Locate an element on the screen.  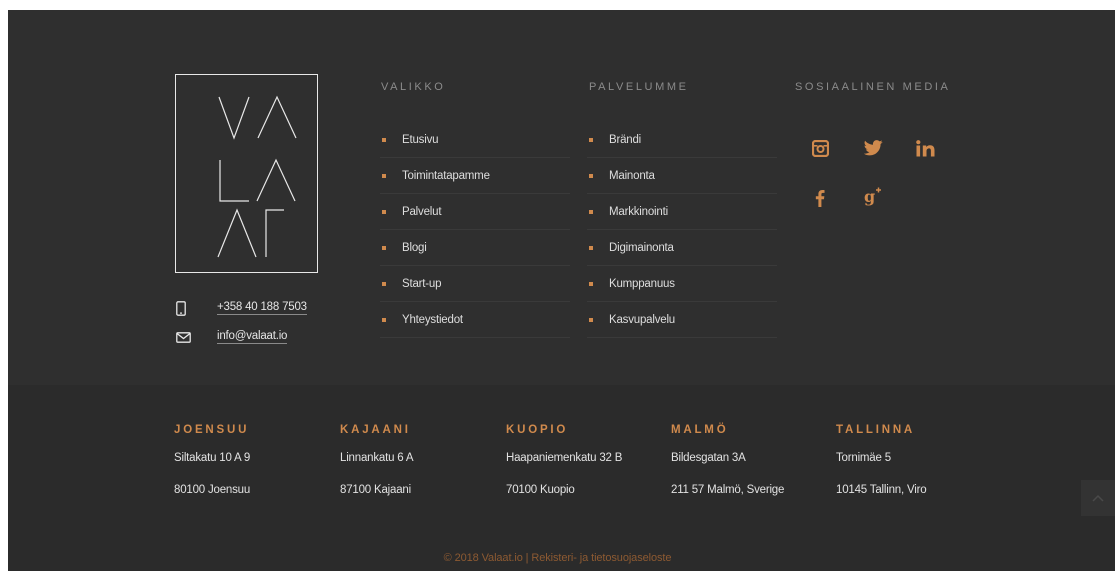
twitter-icon is located at coordinates (873, 148).